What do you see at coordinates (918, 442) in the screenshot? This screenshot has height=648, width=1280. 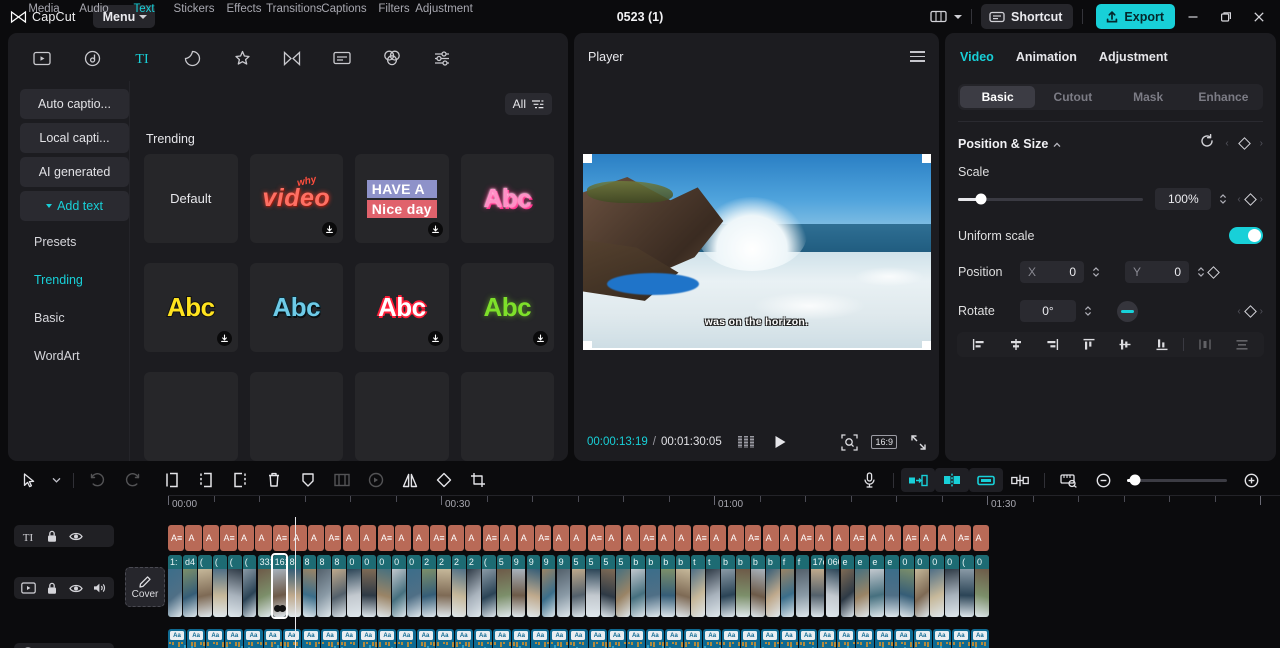 I see `fullscreen-icon` at bounding box center [918, 442].